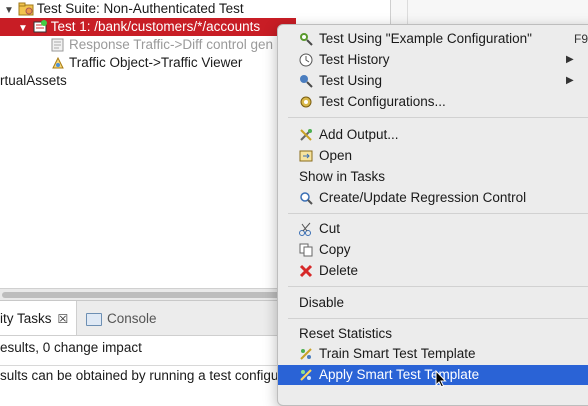 The height and width of the screenshot is (406, 588). Describe the element at coordinates (322, 302) in the screenshot. I see `menu-item-label: Disable` at that location.